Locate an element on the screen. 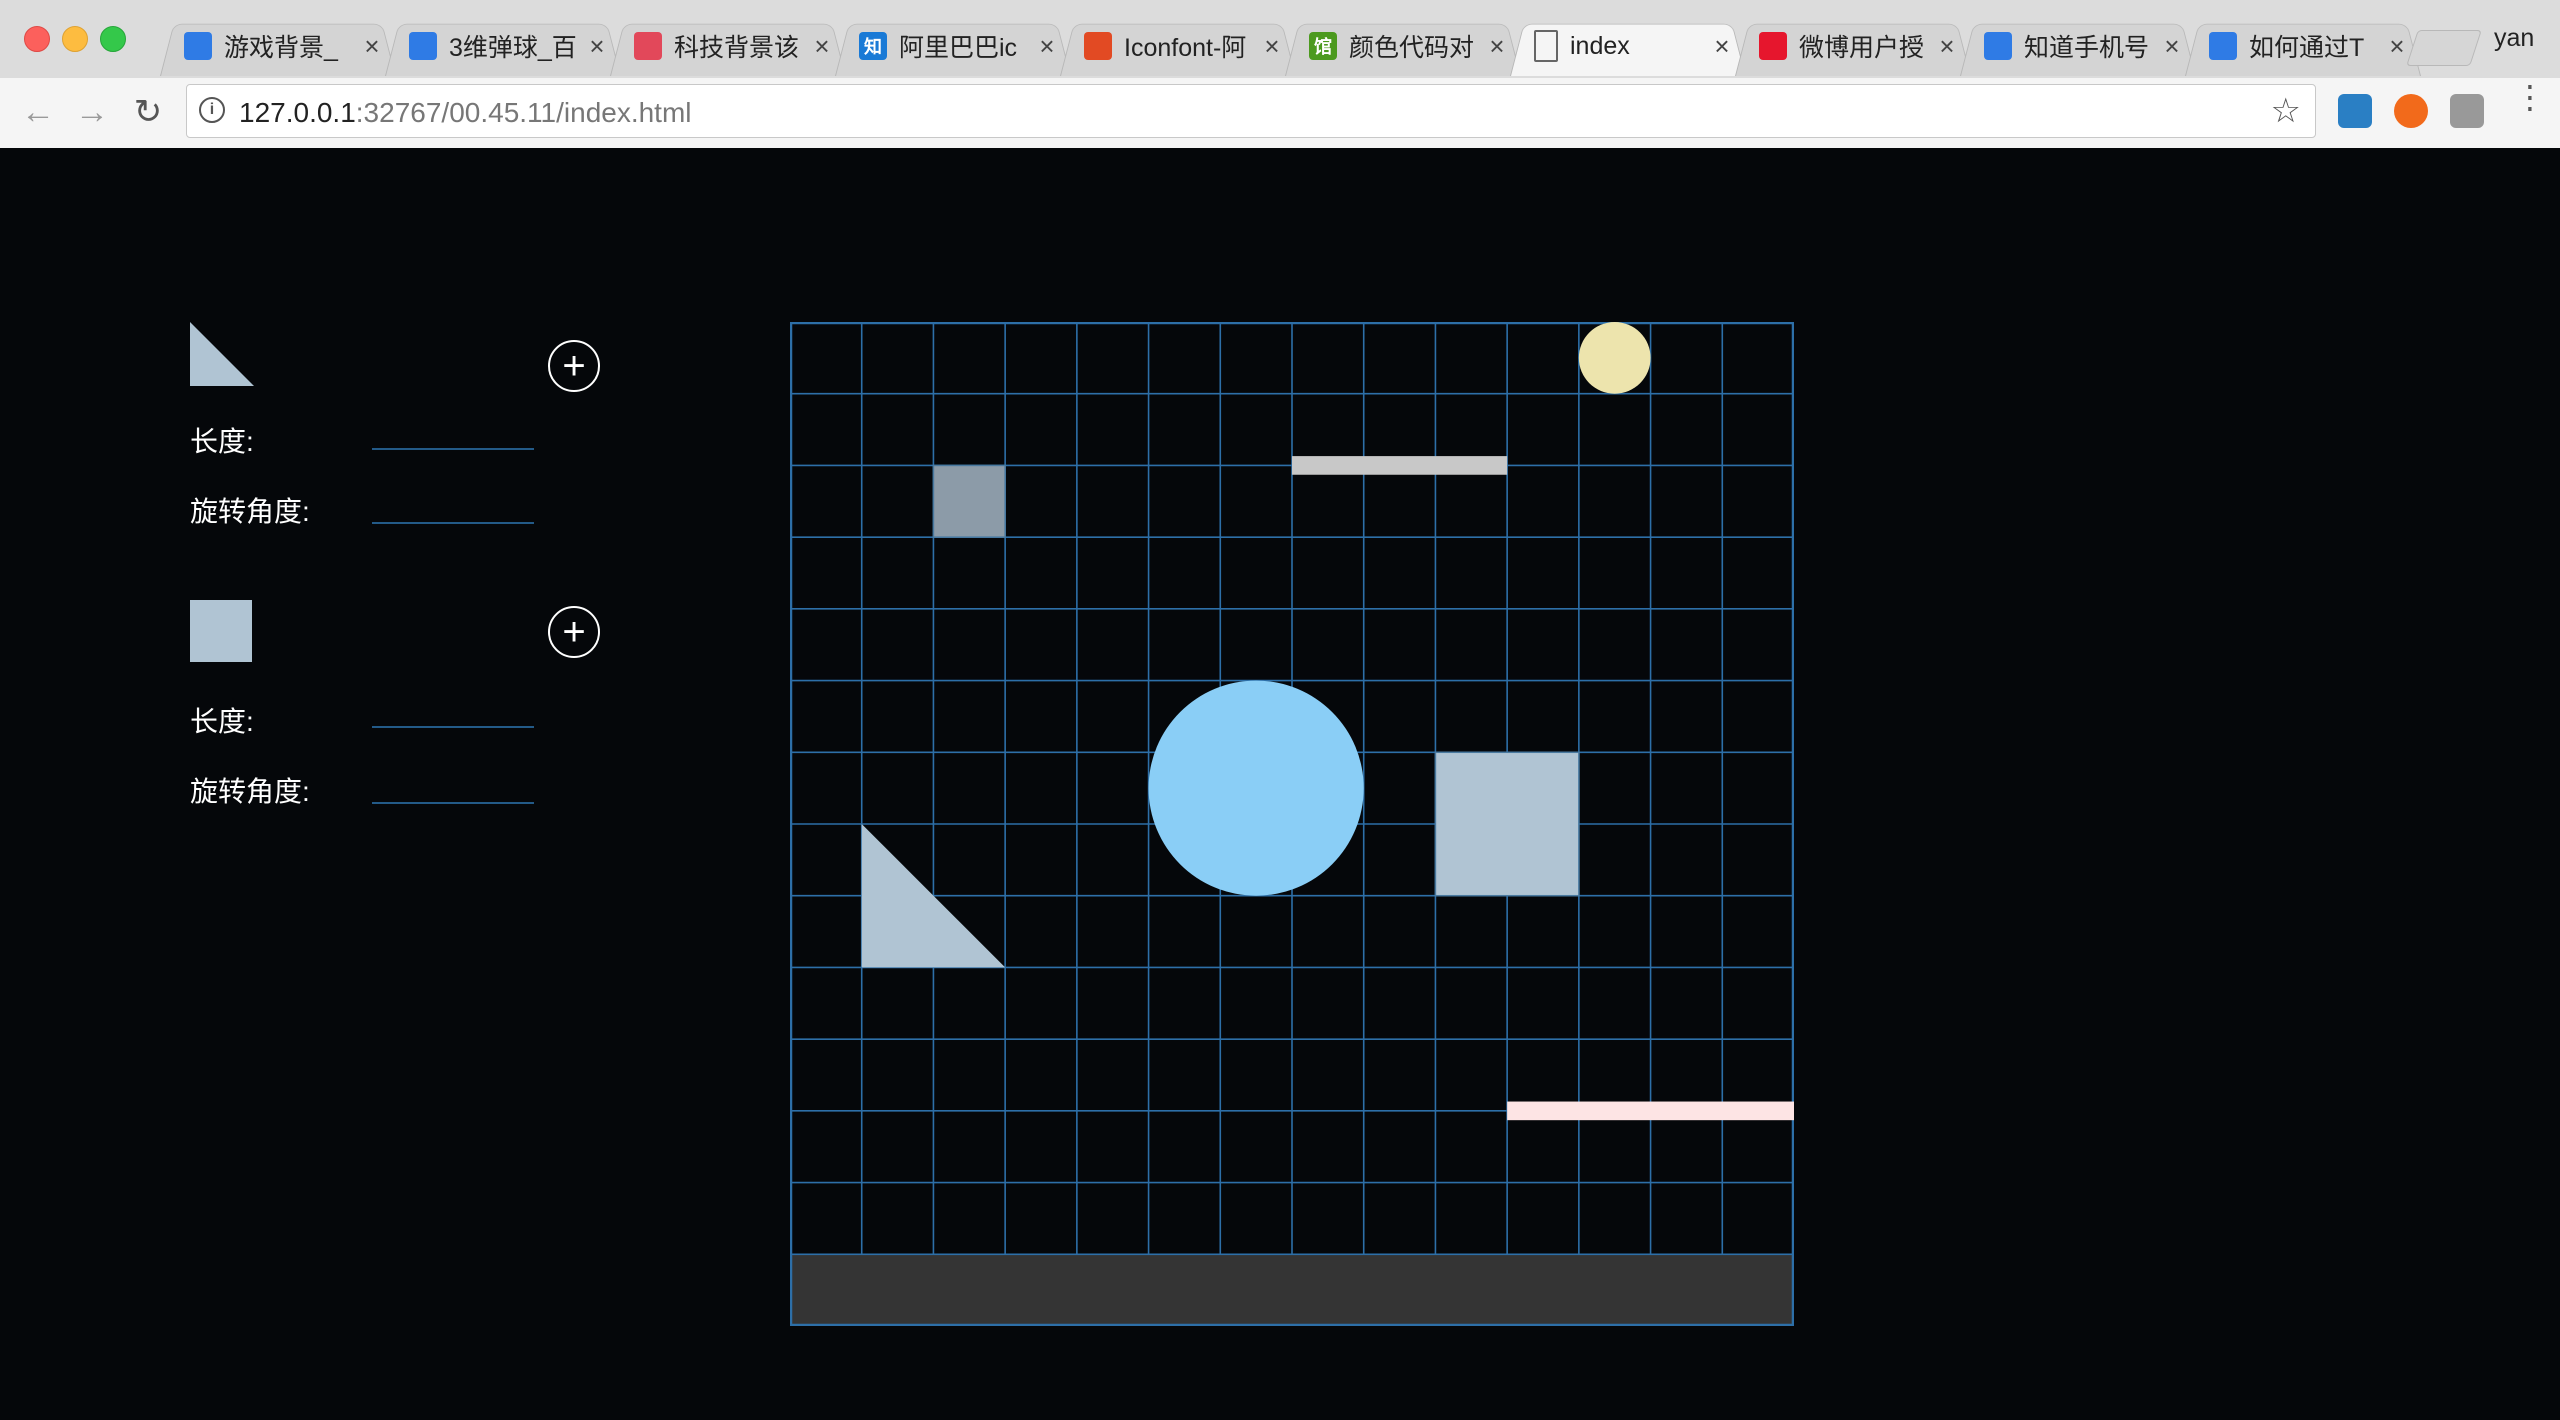  infinity-extension-icon is located at coordinates (2411, 111).